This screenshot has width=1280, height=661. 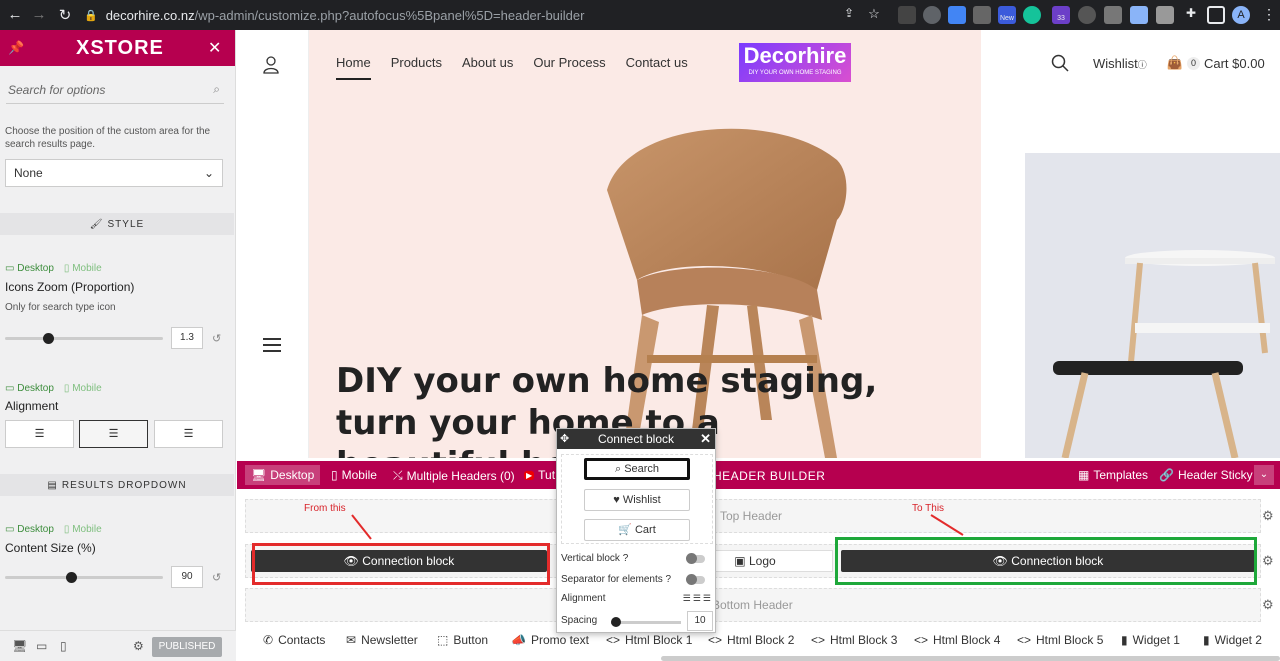 What do you see at coordinates (39, 14) in the screenshot?
I see `forward-icon: →` at bounding box center [39, 14].